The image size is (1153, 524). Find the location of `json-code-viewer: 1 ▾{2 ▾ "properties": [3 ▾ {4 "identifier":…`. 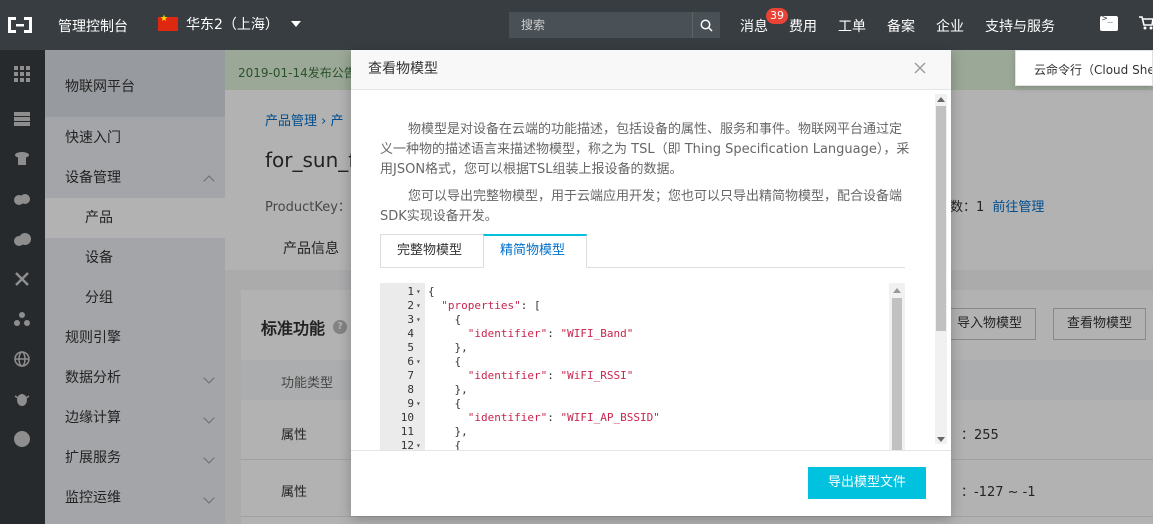

json-code-viewer: 1 ▾{2 ▾ "properties": [3 ▾ {4 "identifier":… is located at coordinates (642, 366).